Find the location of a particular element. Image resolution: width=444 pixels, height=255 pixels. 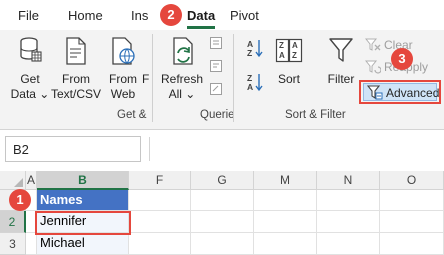

from-web-button: From Web is located at coordinates (123, 69).